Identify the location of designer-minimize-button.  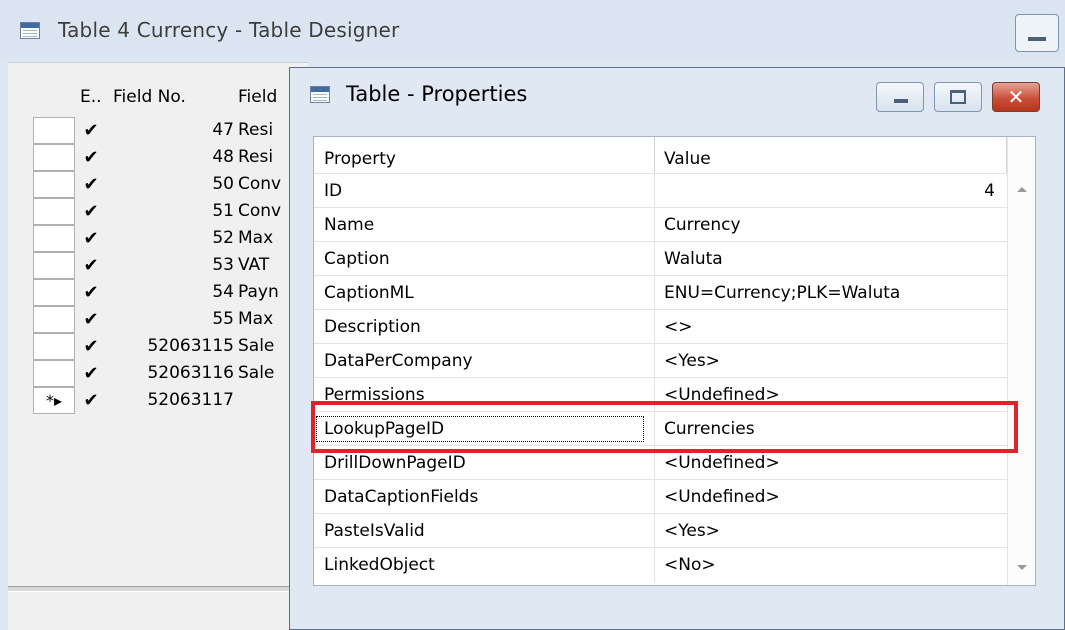
(1037, 33).